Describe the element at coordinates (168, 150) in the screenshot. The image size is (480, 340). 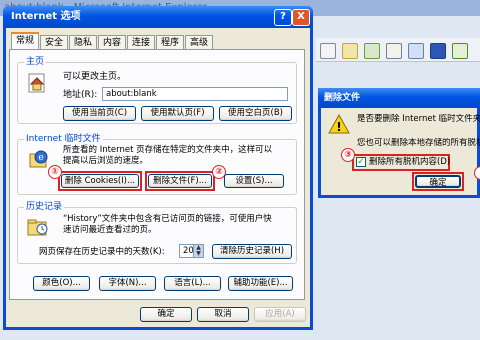
I see `temp-description-line1: 所查看的 Internet 页存储在特定的文件夹中，这样可以` at that location.